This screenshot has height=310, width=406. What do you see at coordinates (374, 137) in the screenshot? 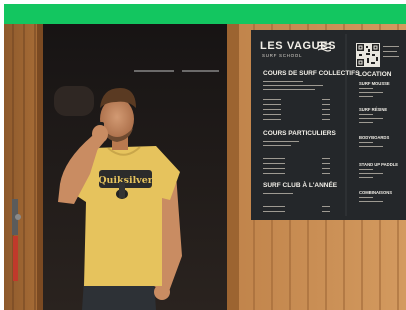
I see `location-item-bodyboards: BODYBOARDS` at bounding box center [374, 137].